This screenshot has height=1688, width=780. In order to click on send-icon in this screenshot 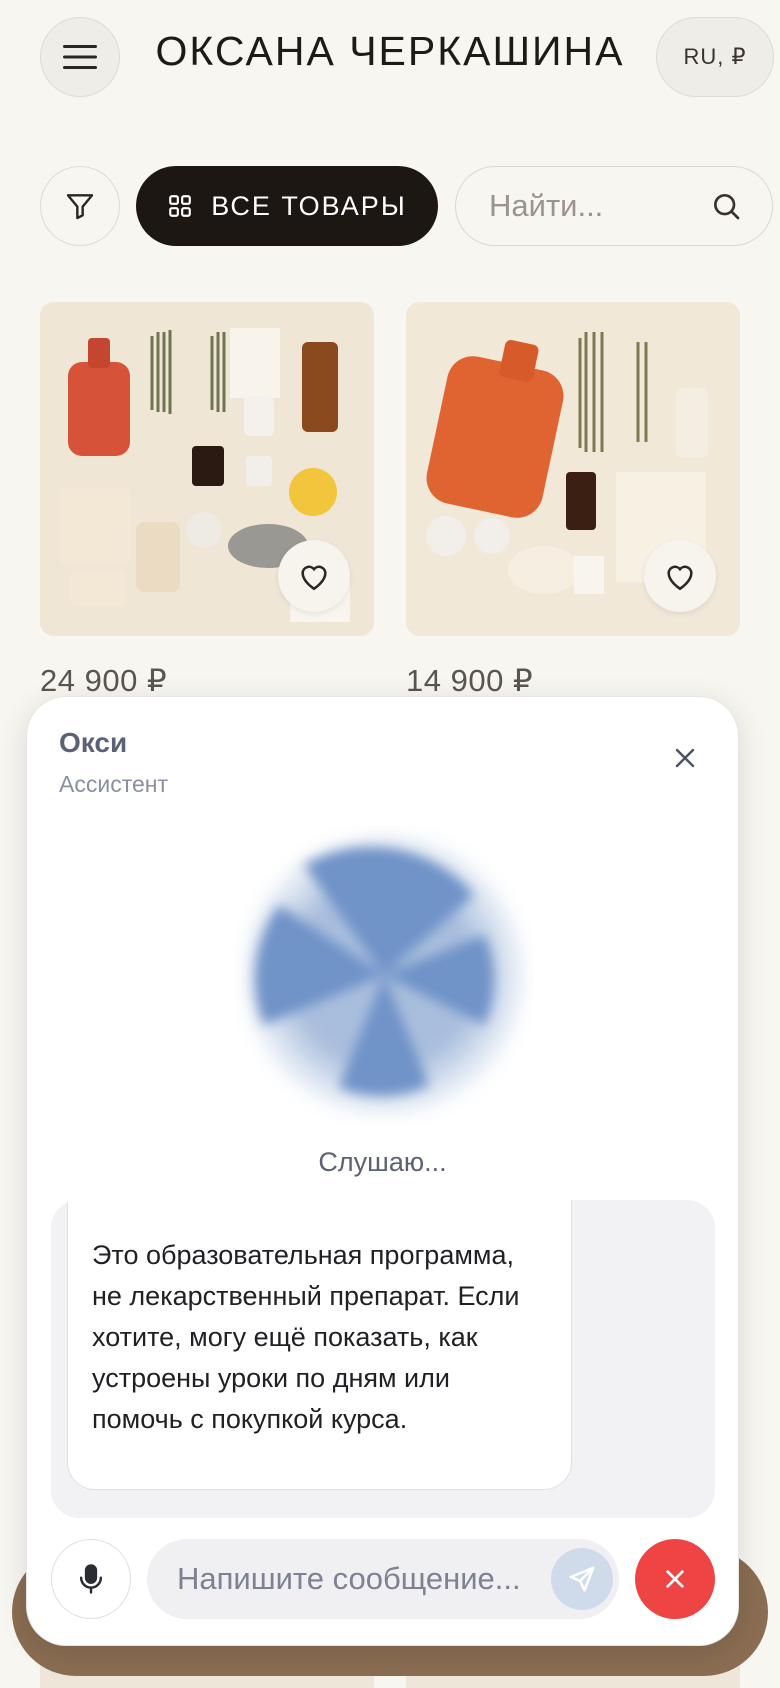, I will do `click(582, 1579)`.